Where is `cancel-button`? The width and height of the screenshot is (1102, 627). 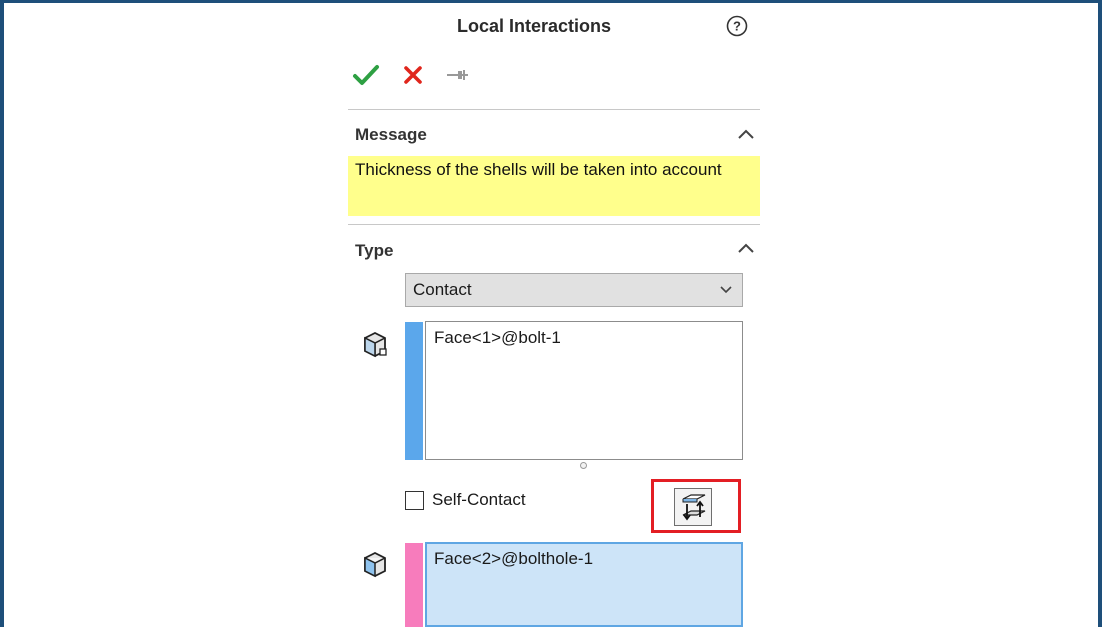 cancel-button is located at coordinates (413, 75).